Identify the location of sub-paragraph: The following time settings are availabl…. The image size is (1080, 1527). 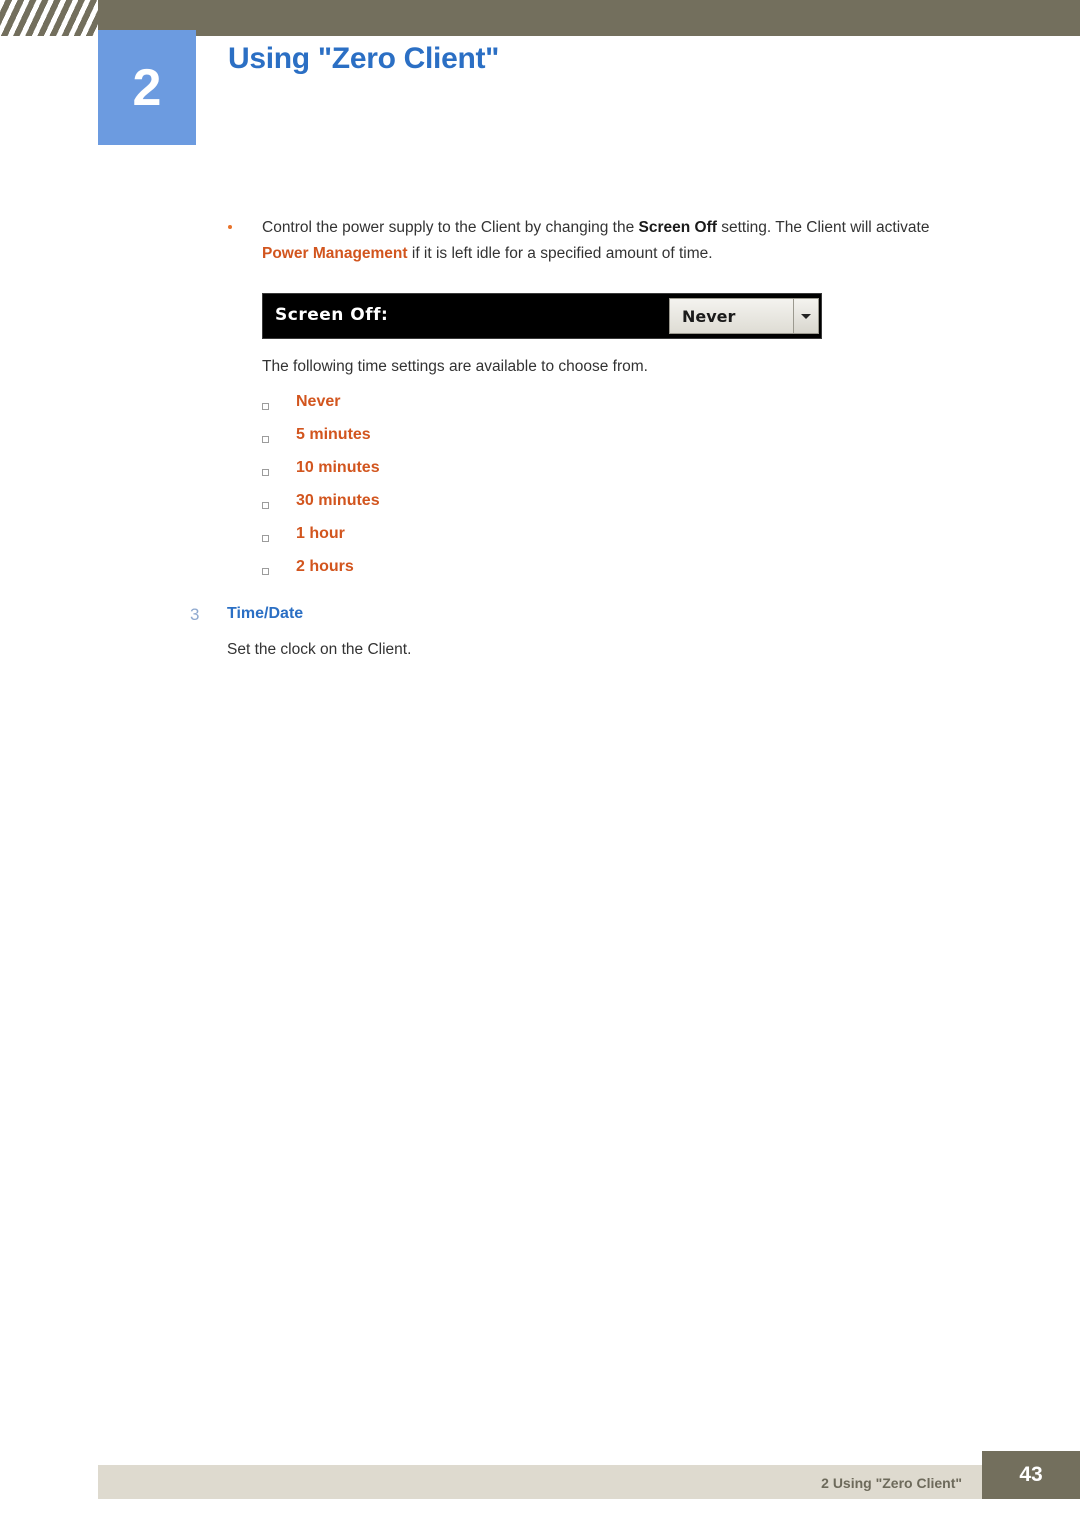
(455, 366).